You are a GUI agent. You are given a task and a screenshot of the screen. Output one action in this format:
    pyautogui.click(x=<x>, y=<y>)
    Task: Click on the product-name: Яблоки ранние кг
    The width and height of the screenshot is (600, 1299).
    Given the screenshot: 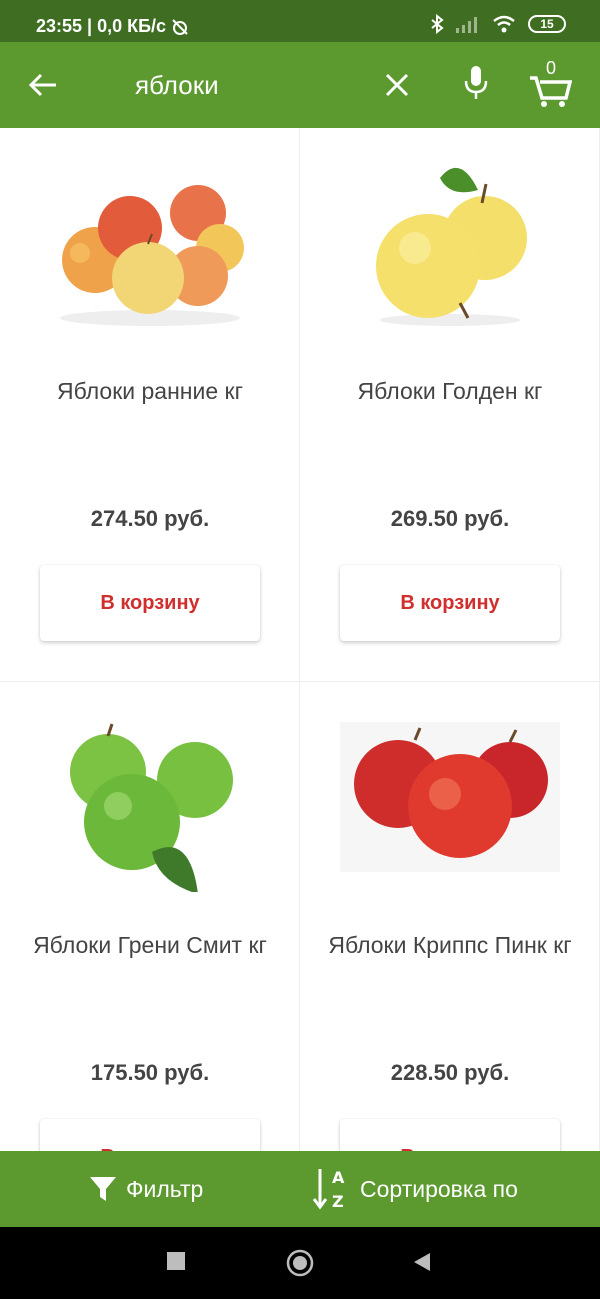 What is the action you would take?
    pyautogui.click(x=150, y=391)
    